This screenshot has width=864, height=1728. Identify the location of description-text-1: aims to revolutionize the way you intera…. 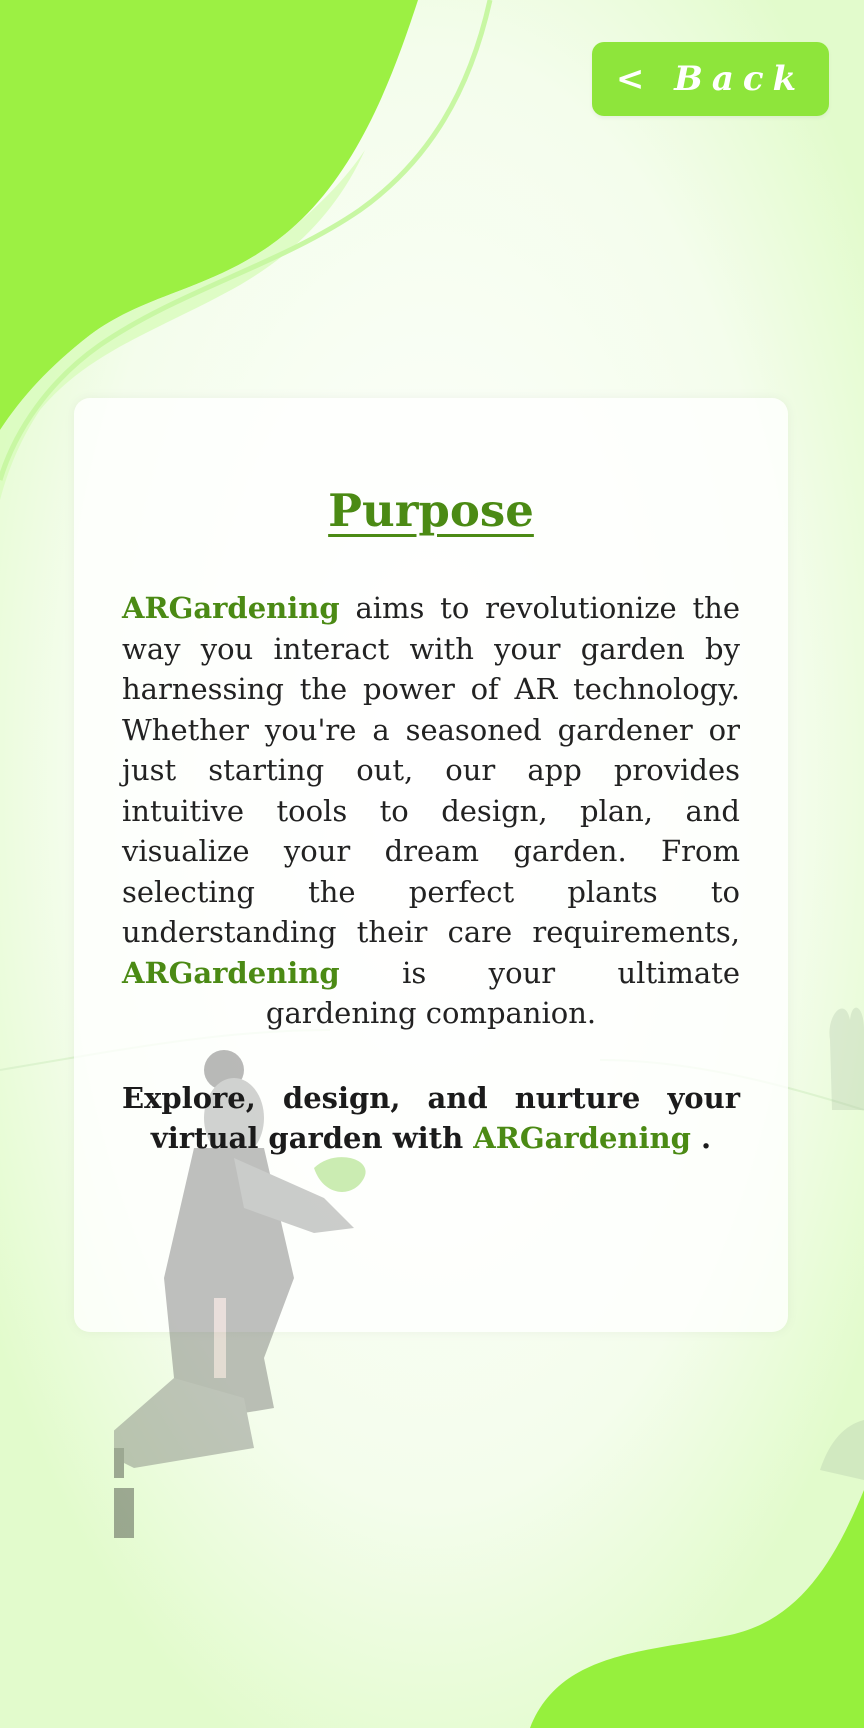
(431, 770).